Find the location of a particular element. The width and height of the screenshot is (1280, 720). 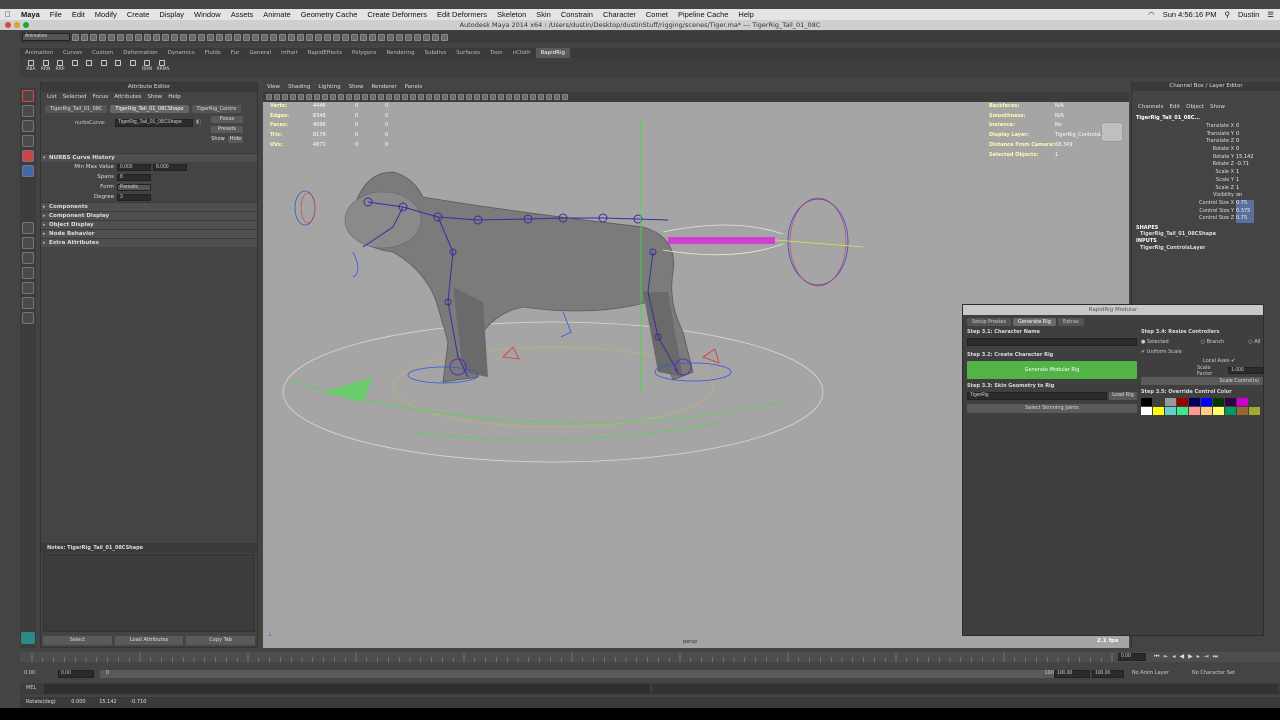

range-bar: 0 100 is located at coordinates (580, 674).